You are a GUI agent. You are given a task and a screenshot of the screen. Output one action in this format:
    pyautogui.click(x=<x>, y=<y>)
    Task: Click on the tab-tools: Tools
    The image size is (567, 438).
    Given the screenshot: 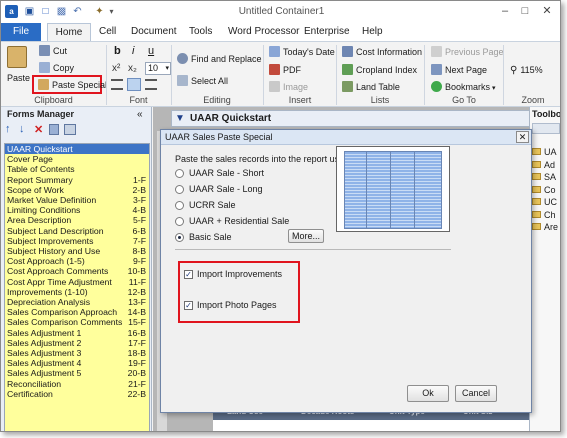 What is the action you would take?
    pyautogui.click(x=200, y=32)
    